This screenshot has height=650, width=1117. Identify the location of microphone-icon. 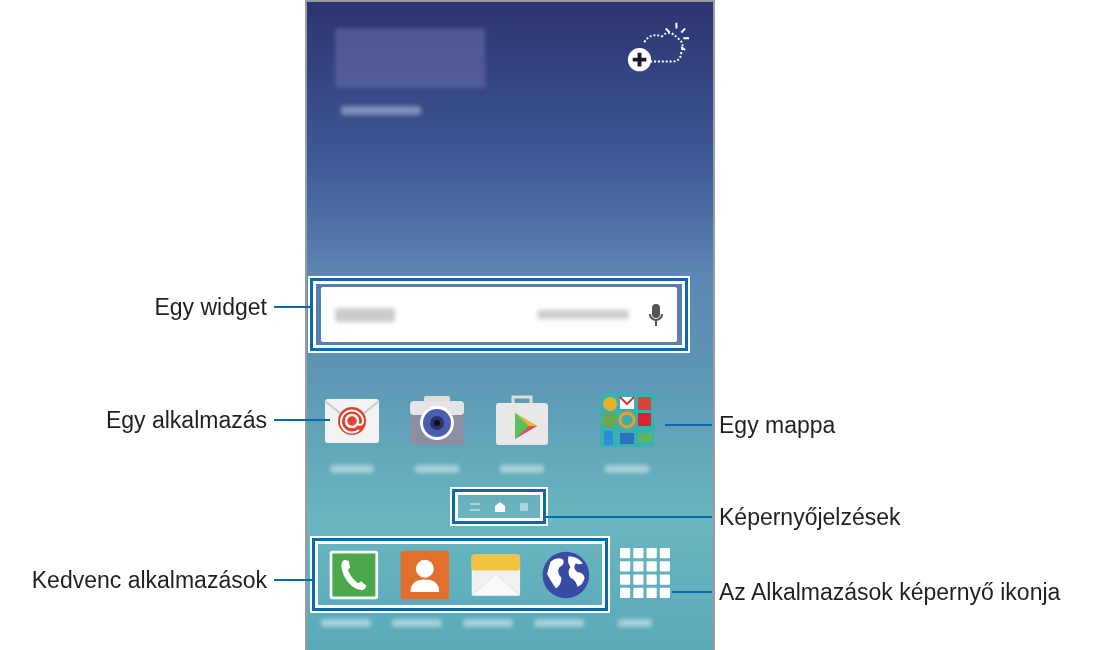
(656, 314).